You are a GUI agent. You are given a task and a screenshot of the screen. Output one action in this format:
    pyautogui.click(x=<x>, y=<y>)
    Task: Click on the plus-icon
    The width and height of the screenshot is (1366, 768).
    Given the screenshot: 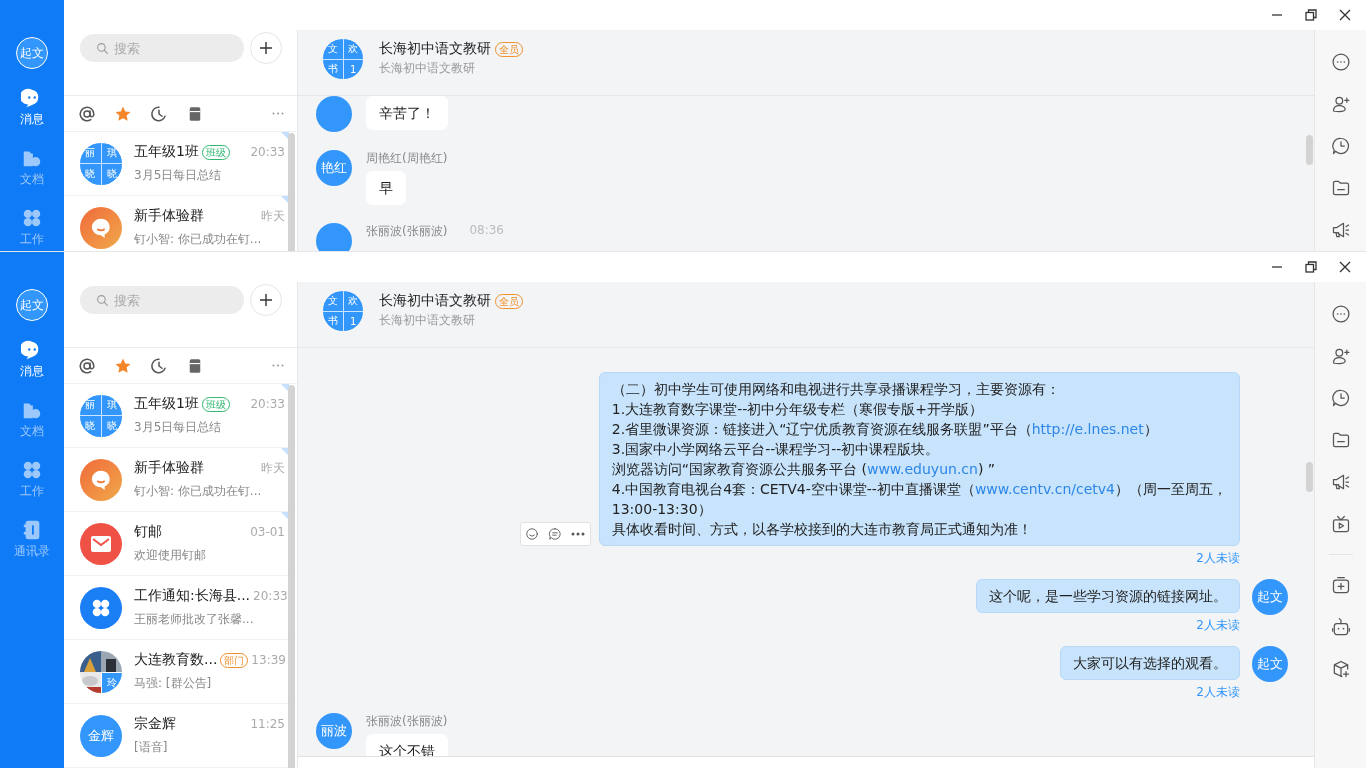 What is the action you would take?
    pyautogui.click(x=266, y=48)
    